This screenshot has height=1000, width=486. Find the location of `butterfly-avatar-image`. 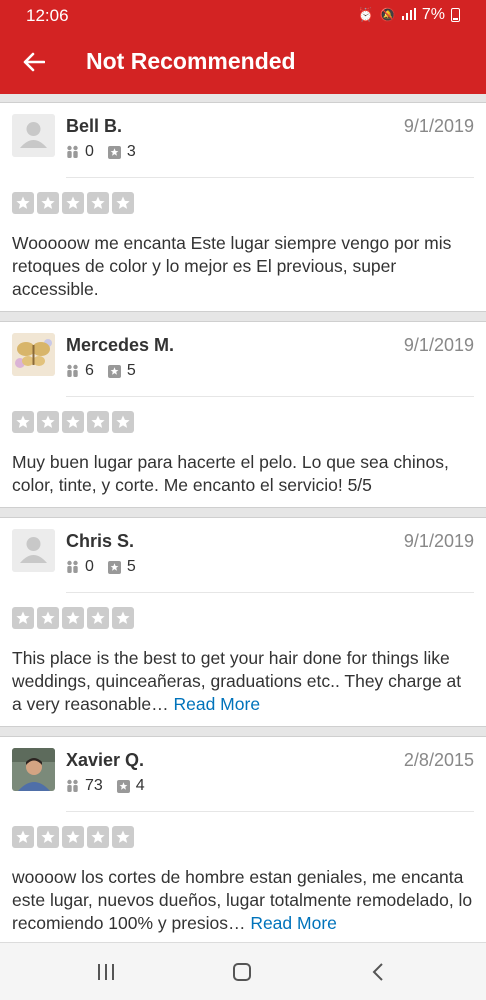

butterfly-avatar-image is located at coordinates (33, 354).